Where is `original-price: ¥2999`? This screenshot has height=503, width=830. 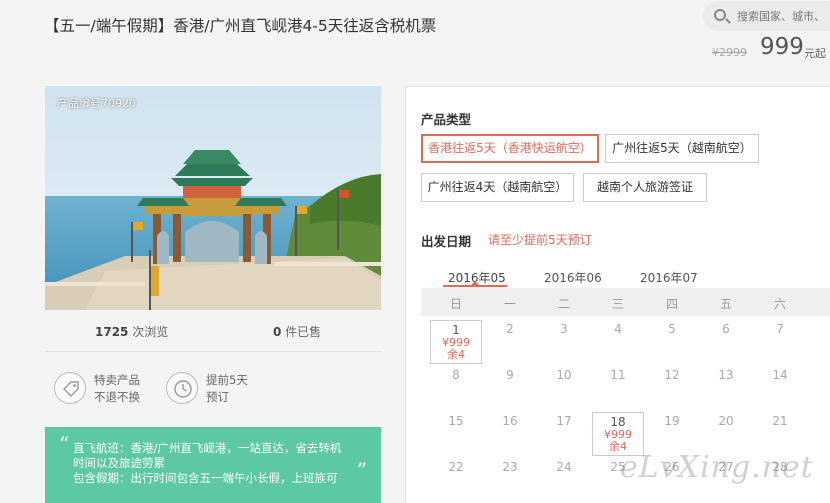 original-price: ¥2999 is located at coordinates (729, 52).